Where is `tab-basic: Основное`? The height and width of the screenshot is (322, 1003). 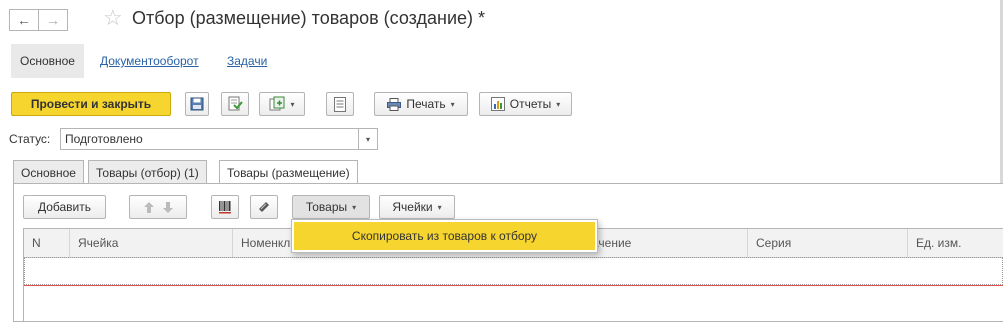
tab-basic: Основное is located at coordinates (48, 172).